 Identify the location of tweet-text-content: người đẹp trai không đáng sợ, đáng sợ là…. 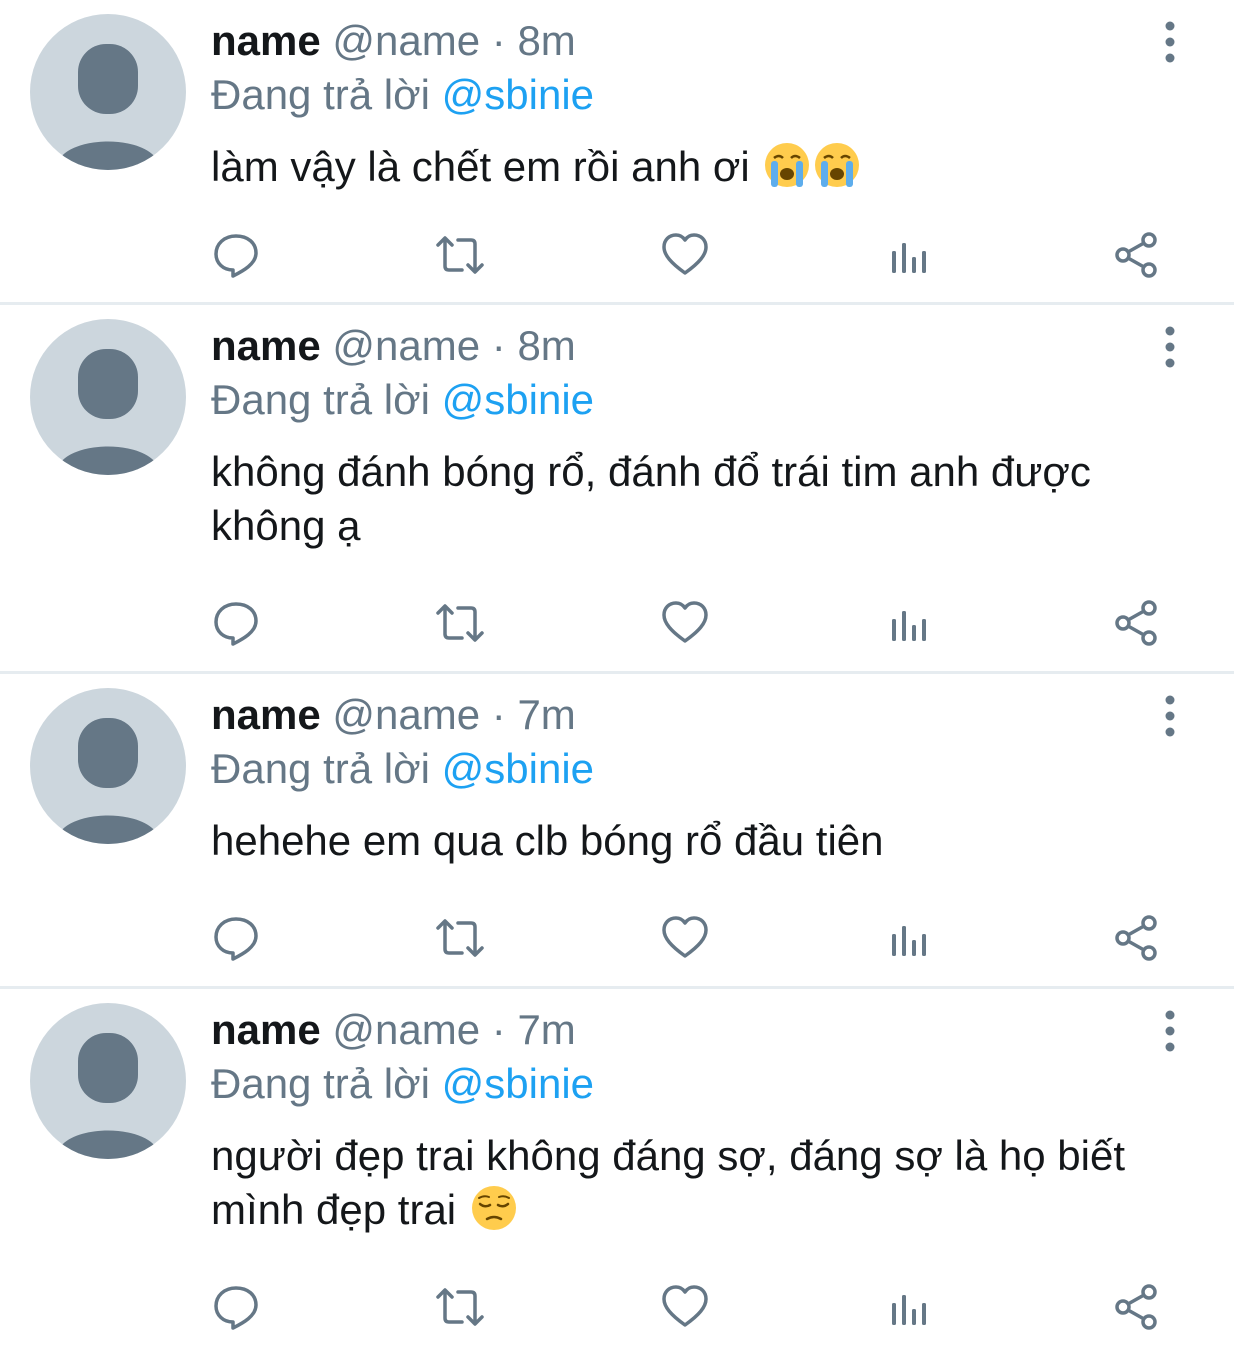
(668, 1182).